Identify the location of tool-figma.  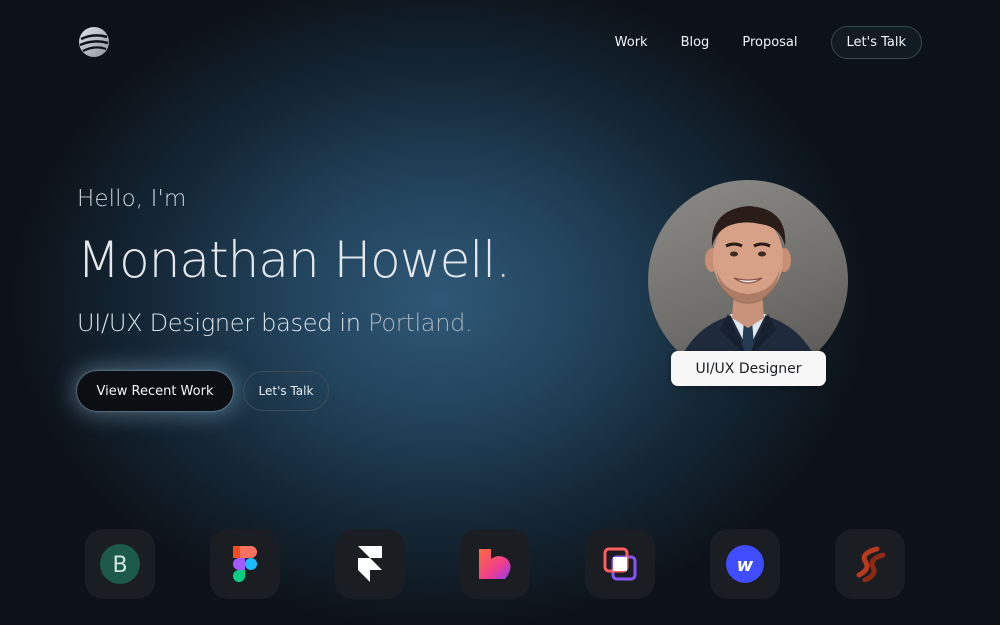
(245, 564).